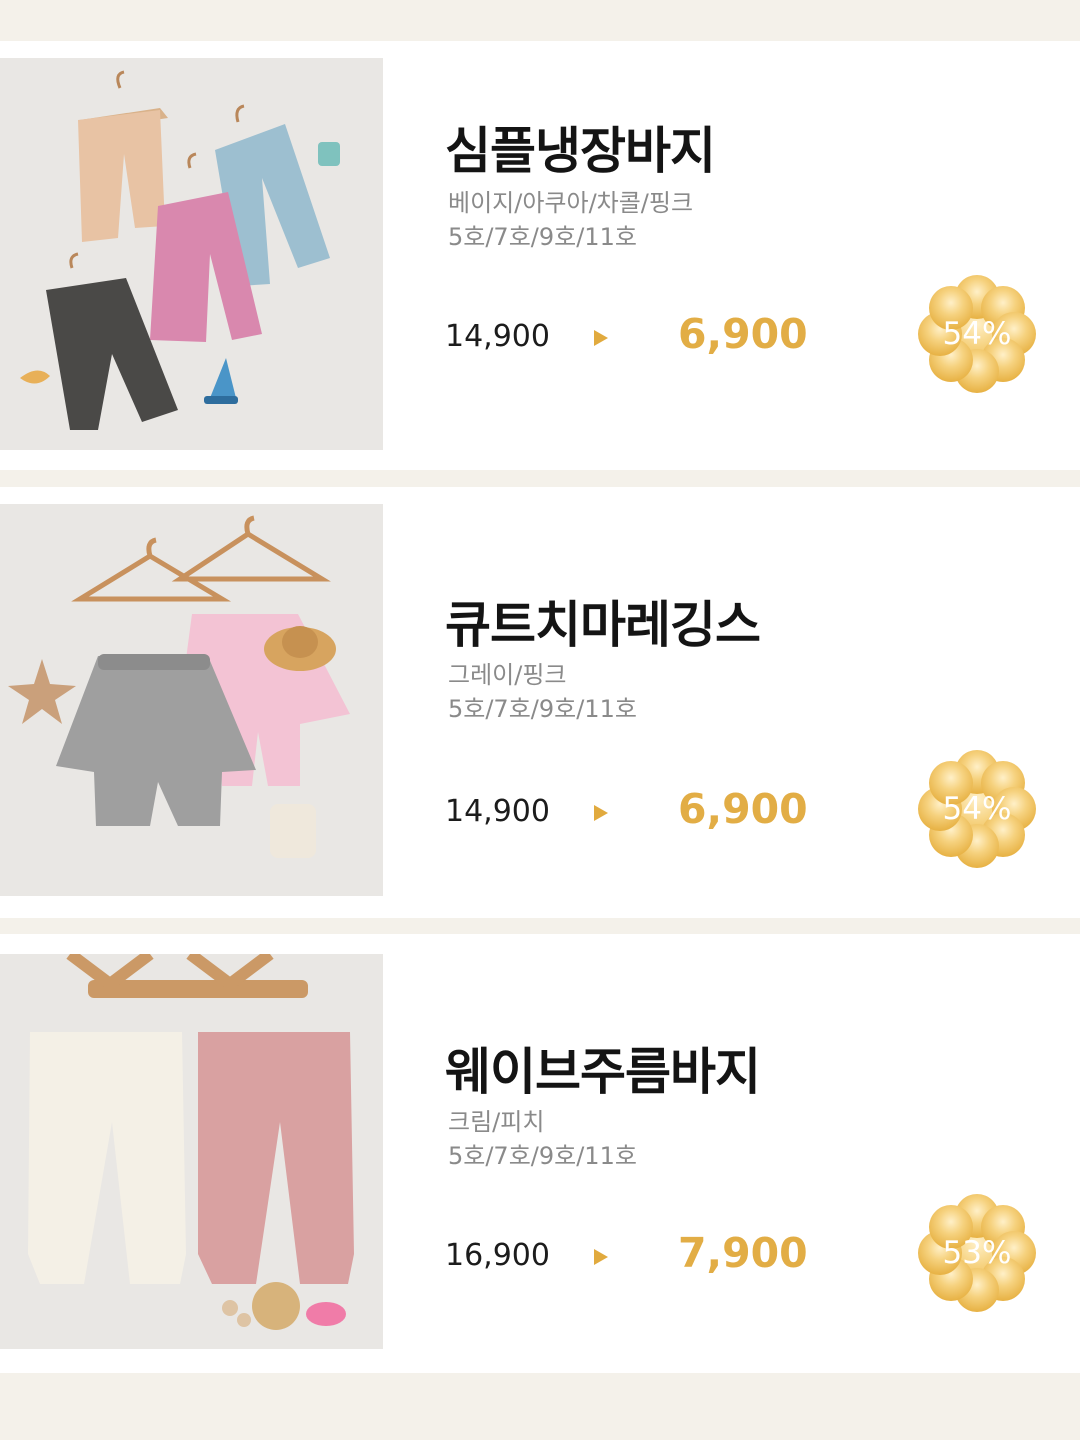 The height and width of the screenshot is (1440, 1080). I want to click on discount-rate: 53%, so click(977, 1253).